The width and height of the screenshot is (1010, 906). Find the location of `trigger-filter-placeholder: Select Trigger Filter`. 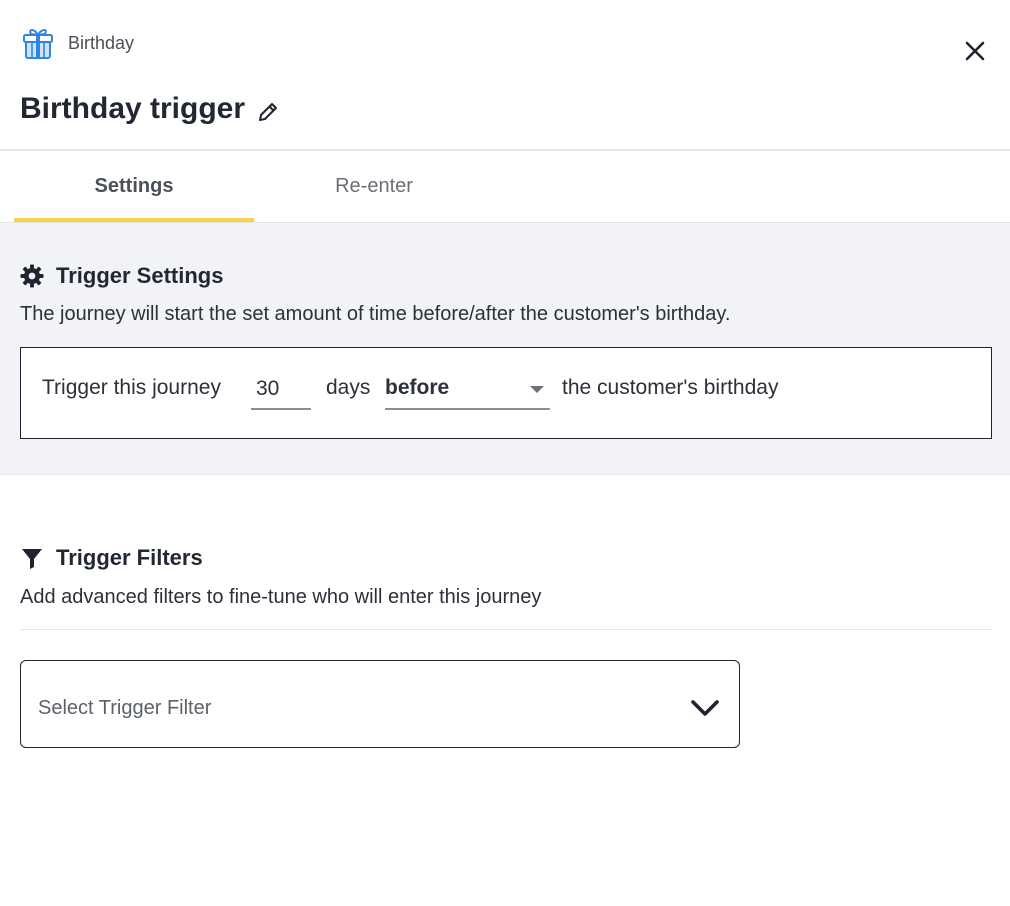

trigger-filter-placeholder: Select Trigger Filter is located at coordinates (125, 708).